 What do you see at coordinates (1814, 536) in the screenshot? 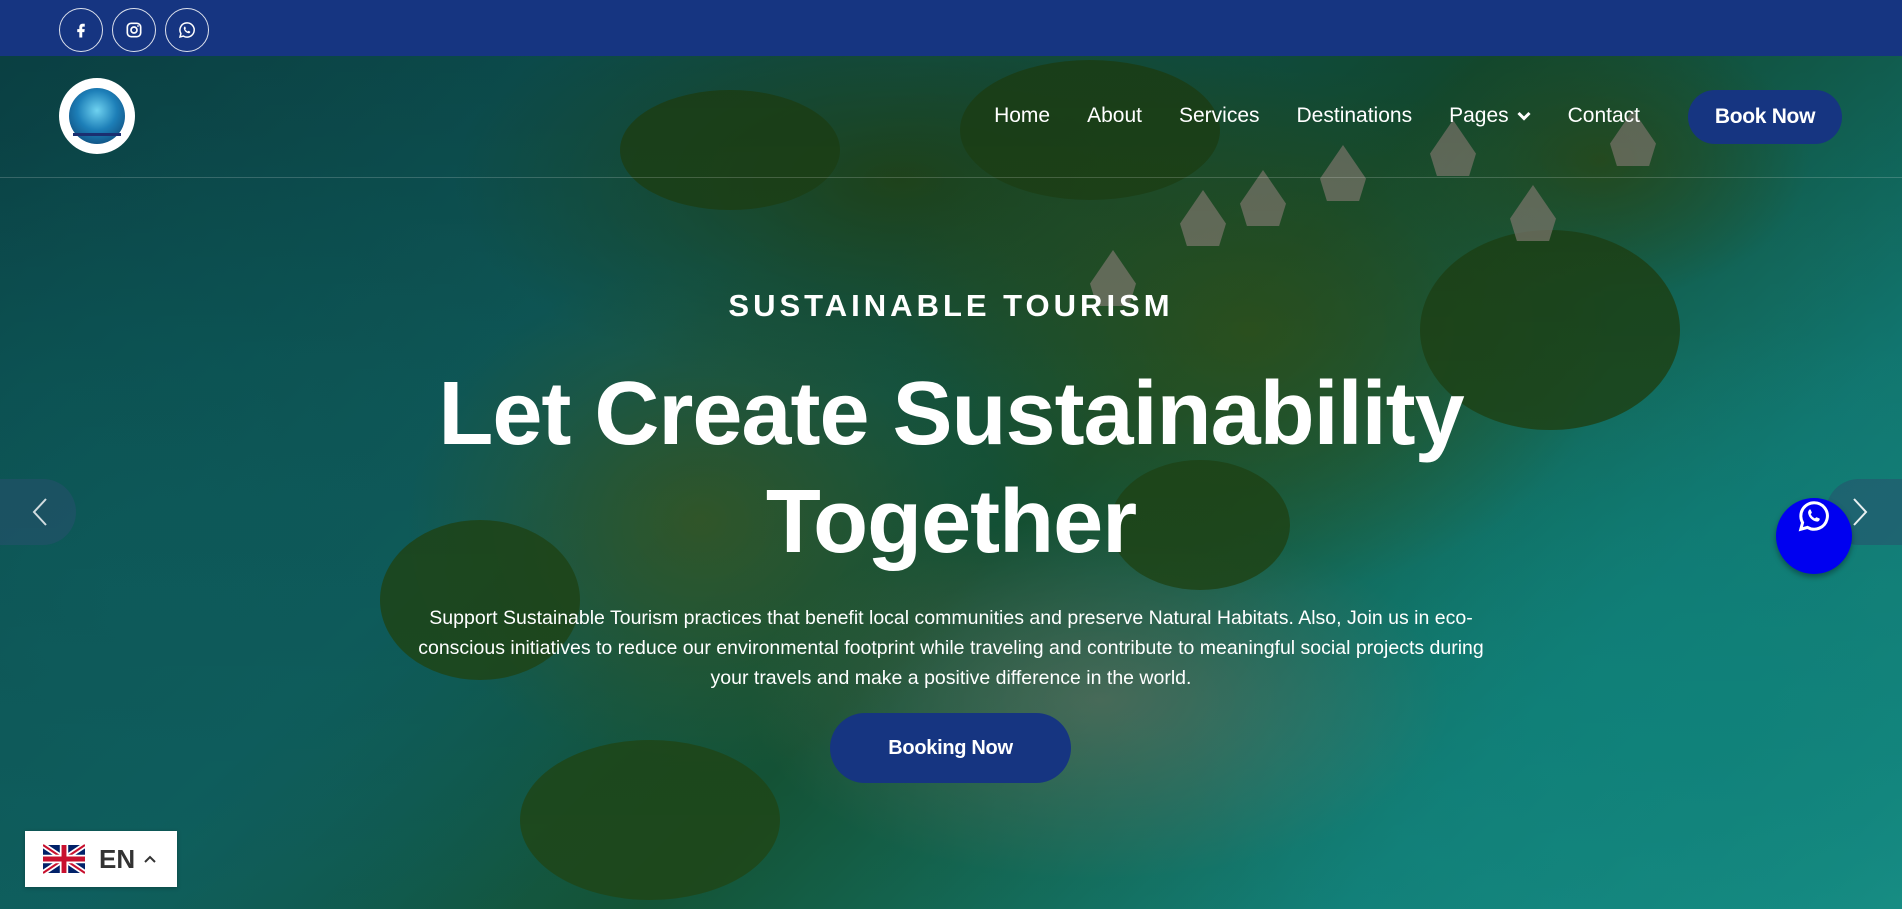
I see `whatsapp-float-button` at bounding box center [1814, 536].